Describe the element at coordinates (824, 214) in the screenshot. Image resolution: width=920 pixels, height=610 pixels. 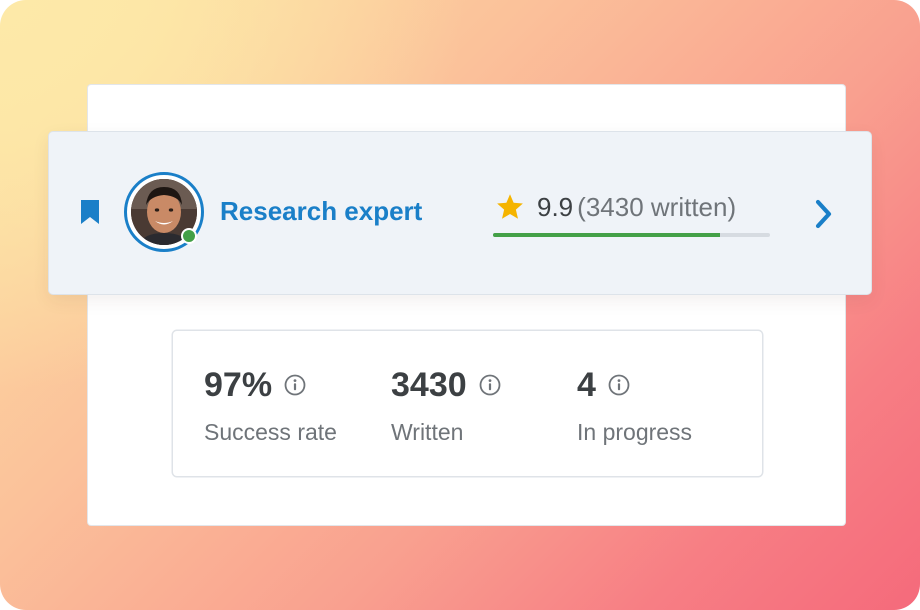
I see `chevron-right-icon` at that location.